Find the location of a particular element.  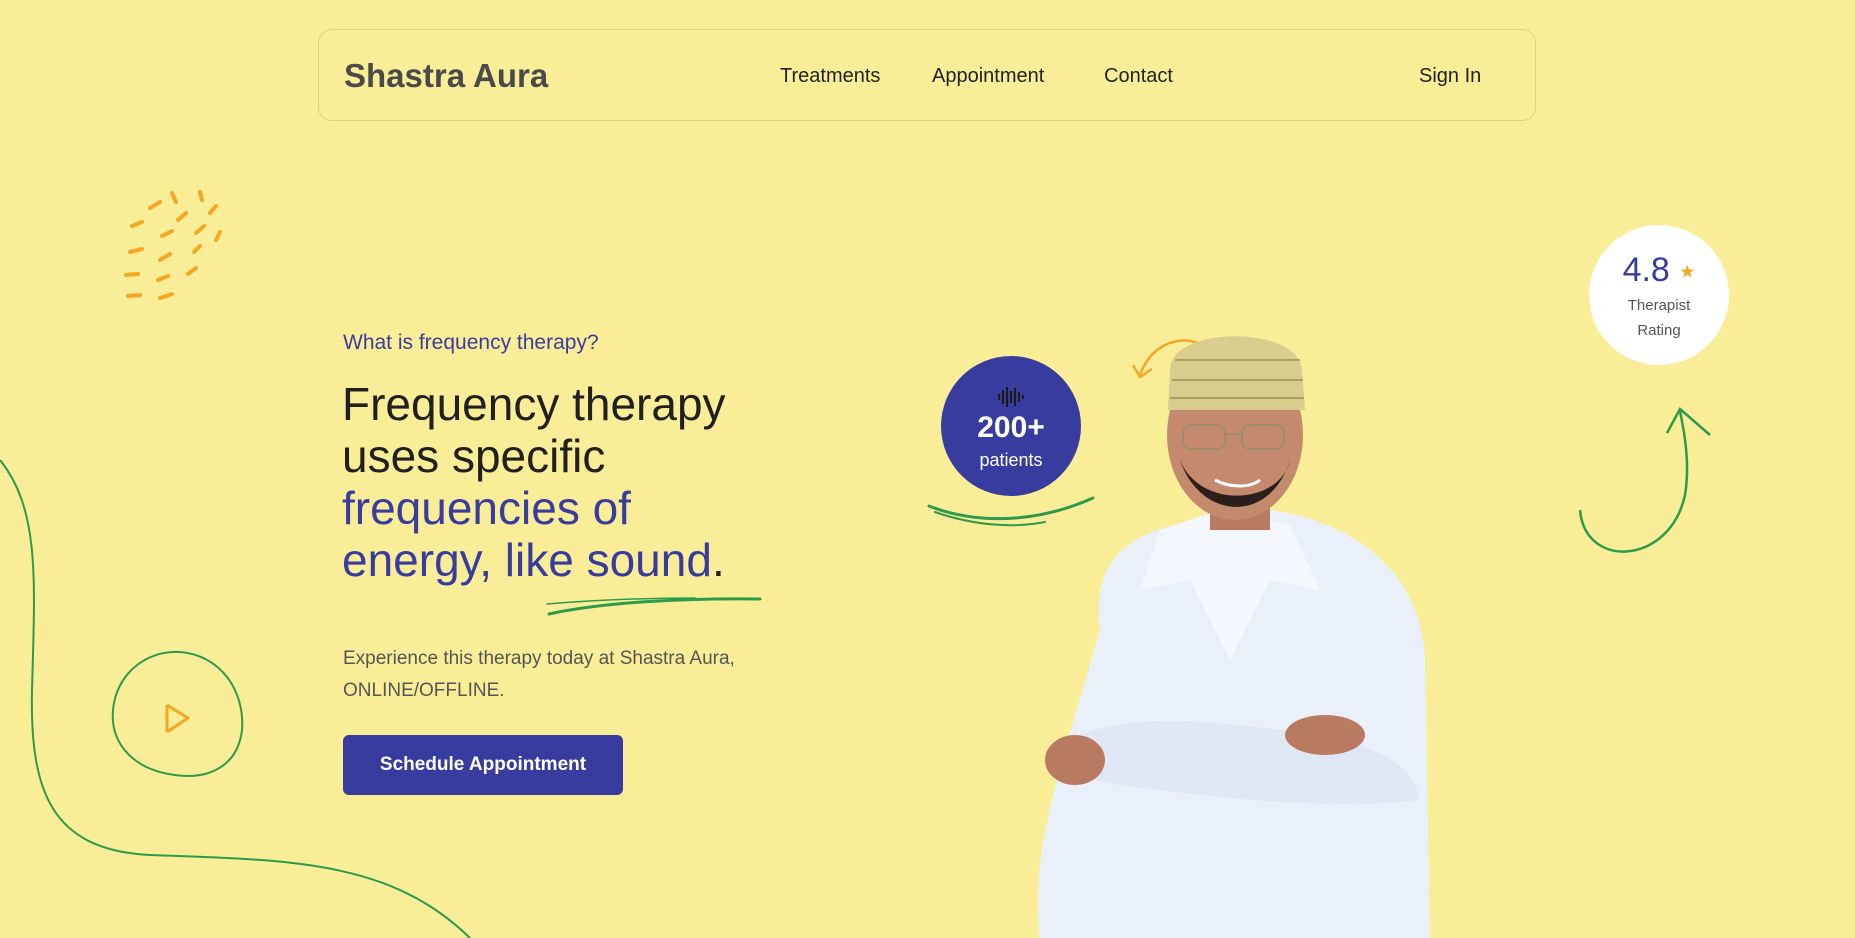

green-arrow-icon is located at coordinates (1644, 480).